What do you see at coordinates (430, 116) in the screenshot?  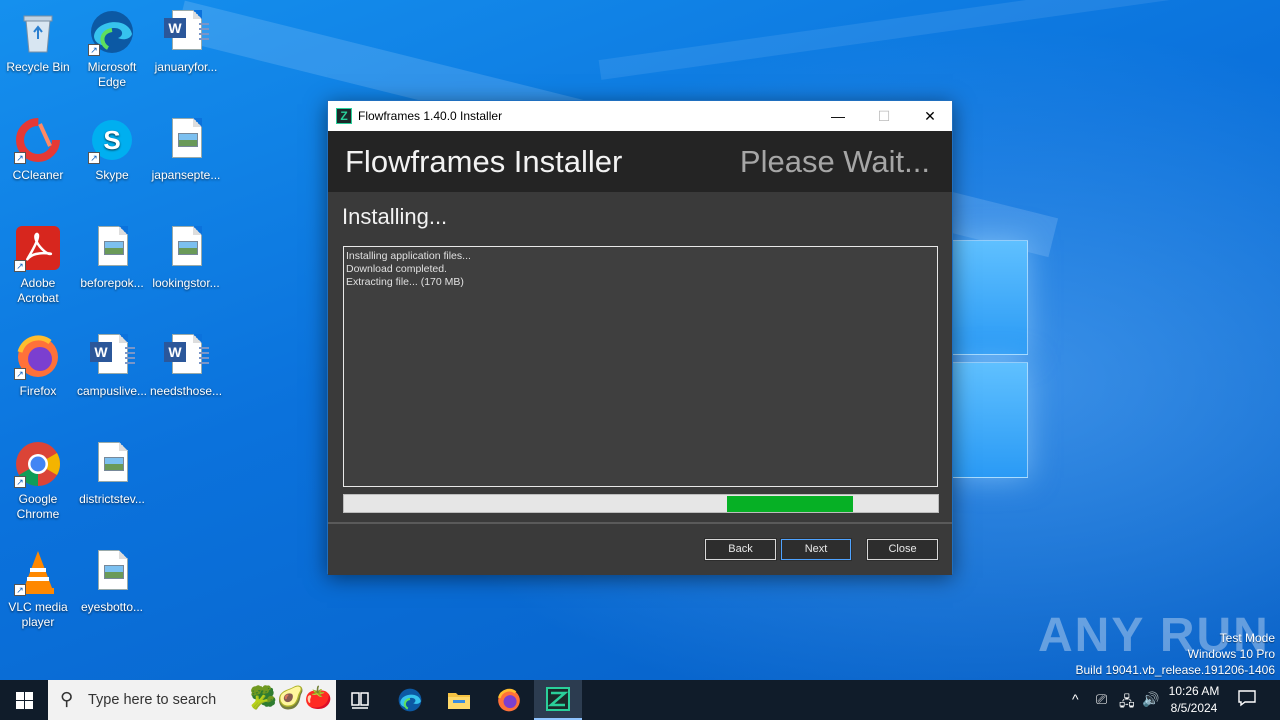 I see `window-title: Flowframes 1.40.0 Installer` at bounding box center [430, 116].